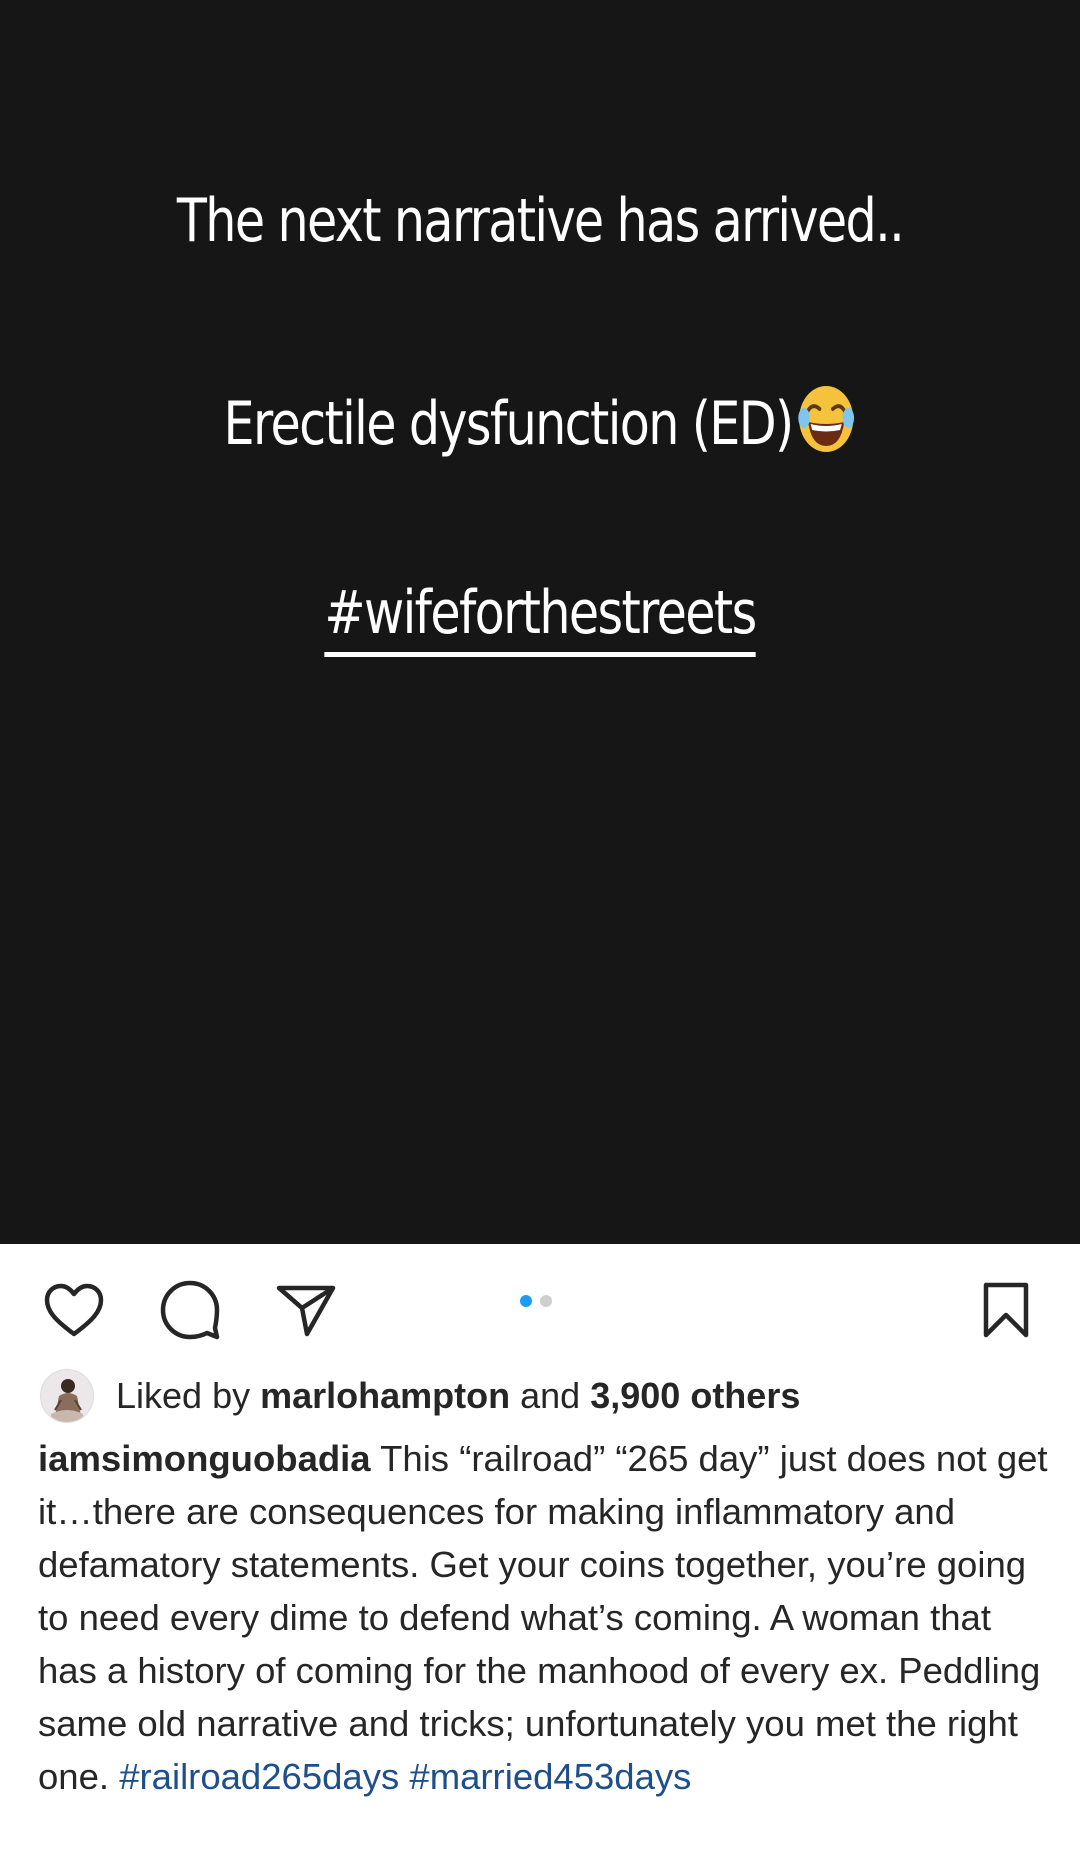 The width and height of the screenshot is (1080, 1867). Describe the element at coordinates (306, 1310) in the screenshot. I see `share-icon` at that location.